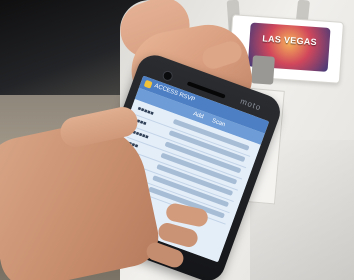 This screenshot has height=280, width=354. Describe the element at coordinates (168, 76) in the screenshot. I see `front-camera-icon` at that location.